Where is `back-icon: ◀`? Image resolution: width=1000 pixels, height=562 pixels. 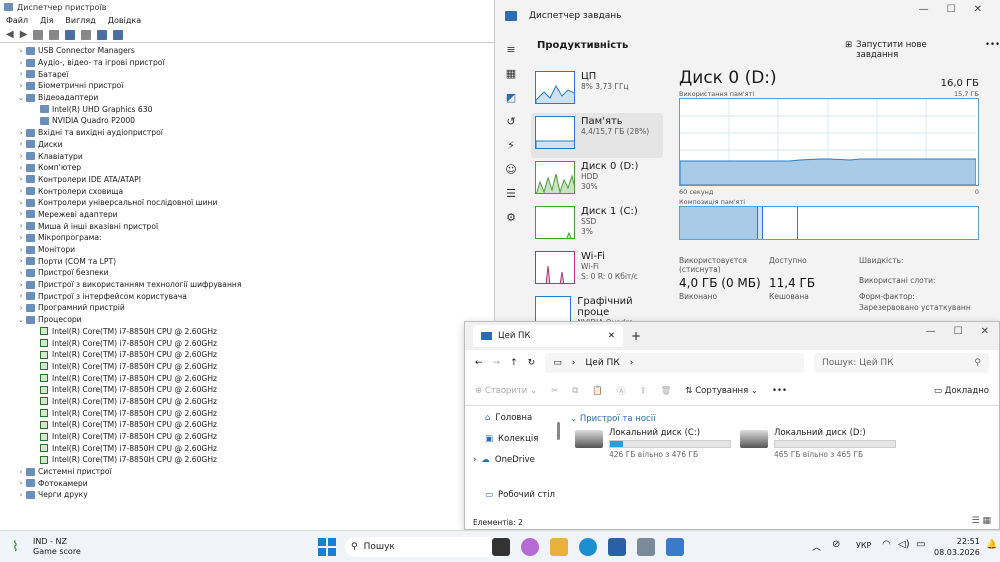
back-icon: ◀ is located at coordinates (10, 34).